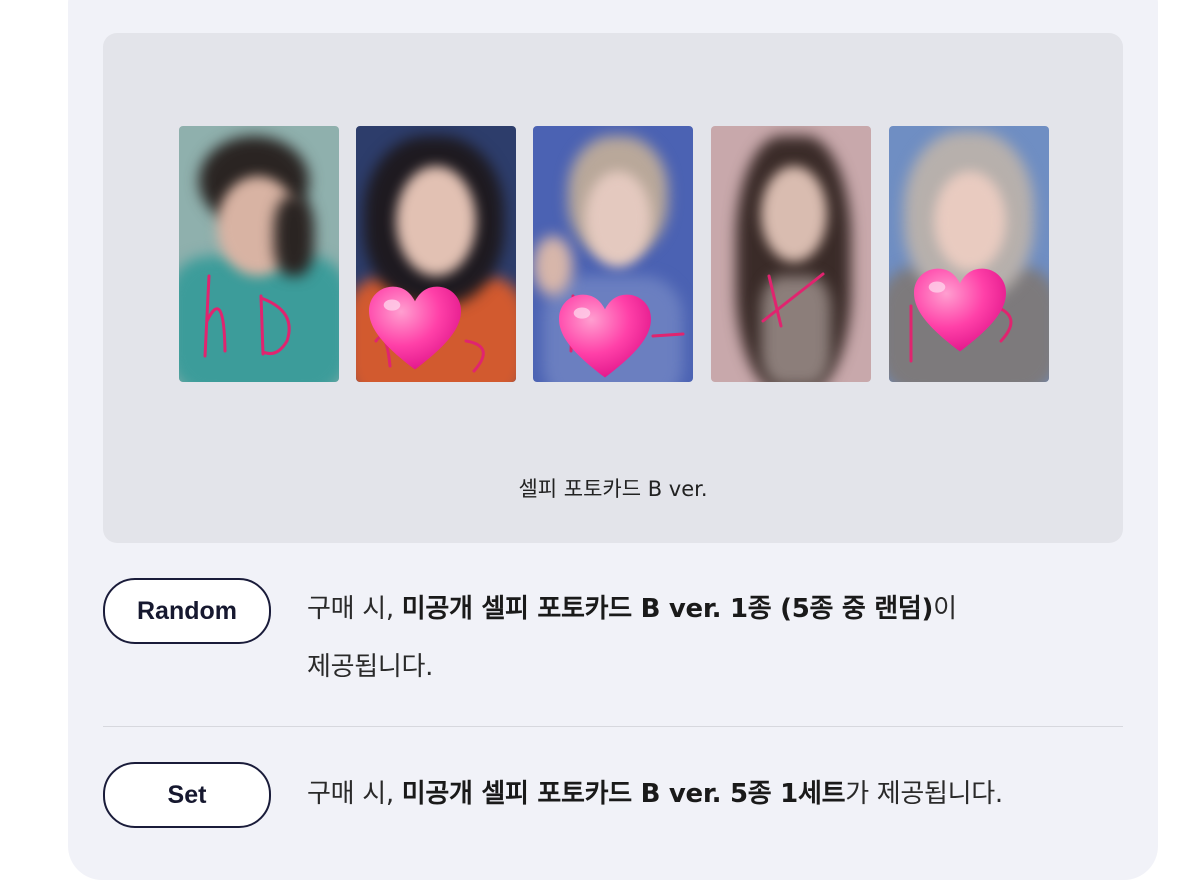 This screenshot has width=1200, height=889. What do you see at coordinates (187, 795) in the screenshot?
I see `set-button: Set` at bounding box center [187, 795].